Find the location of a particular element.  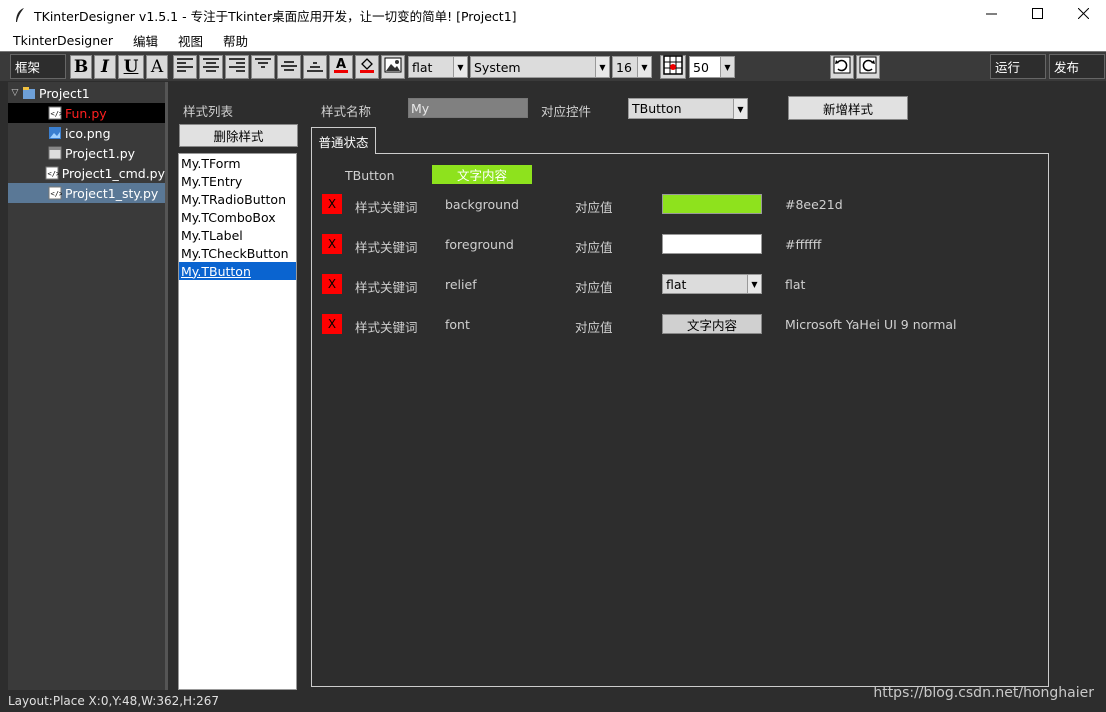

style-name-label: 样式名称 is located at coordinates (346, 111).